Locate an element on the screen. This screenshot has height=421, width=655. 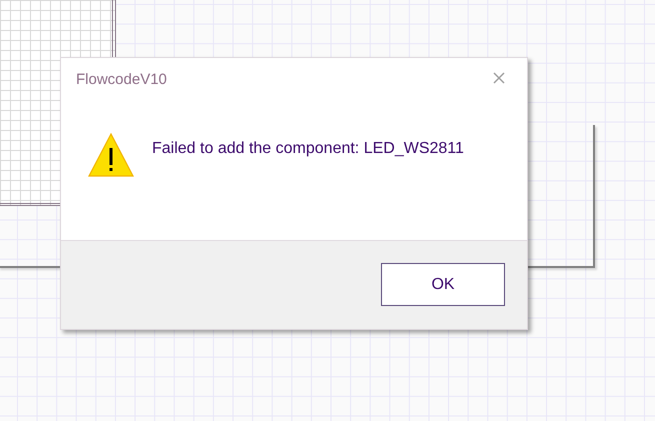
close-icon is located at coordinates (499, 78).